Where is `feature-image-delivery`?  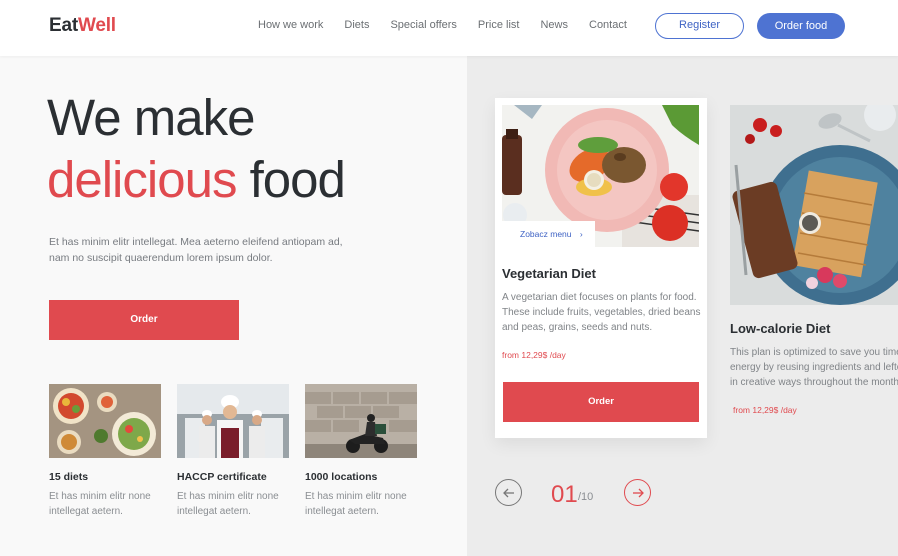 feature-image-delivery is located at coordinates (361, 421).